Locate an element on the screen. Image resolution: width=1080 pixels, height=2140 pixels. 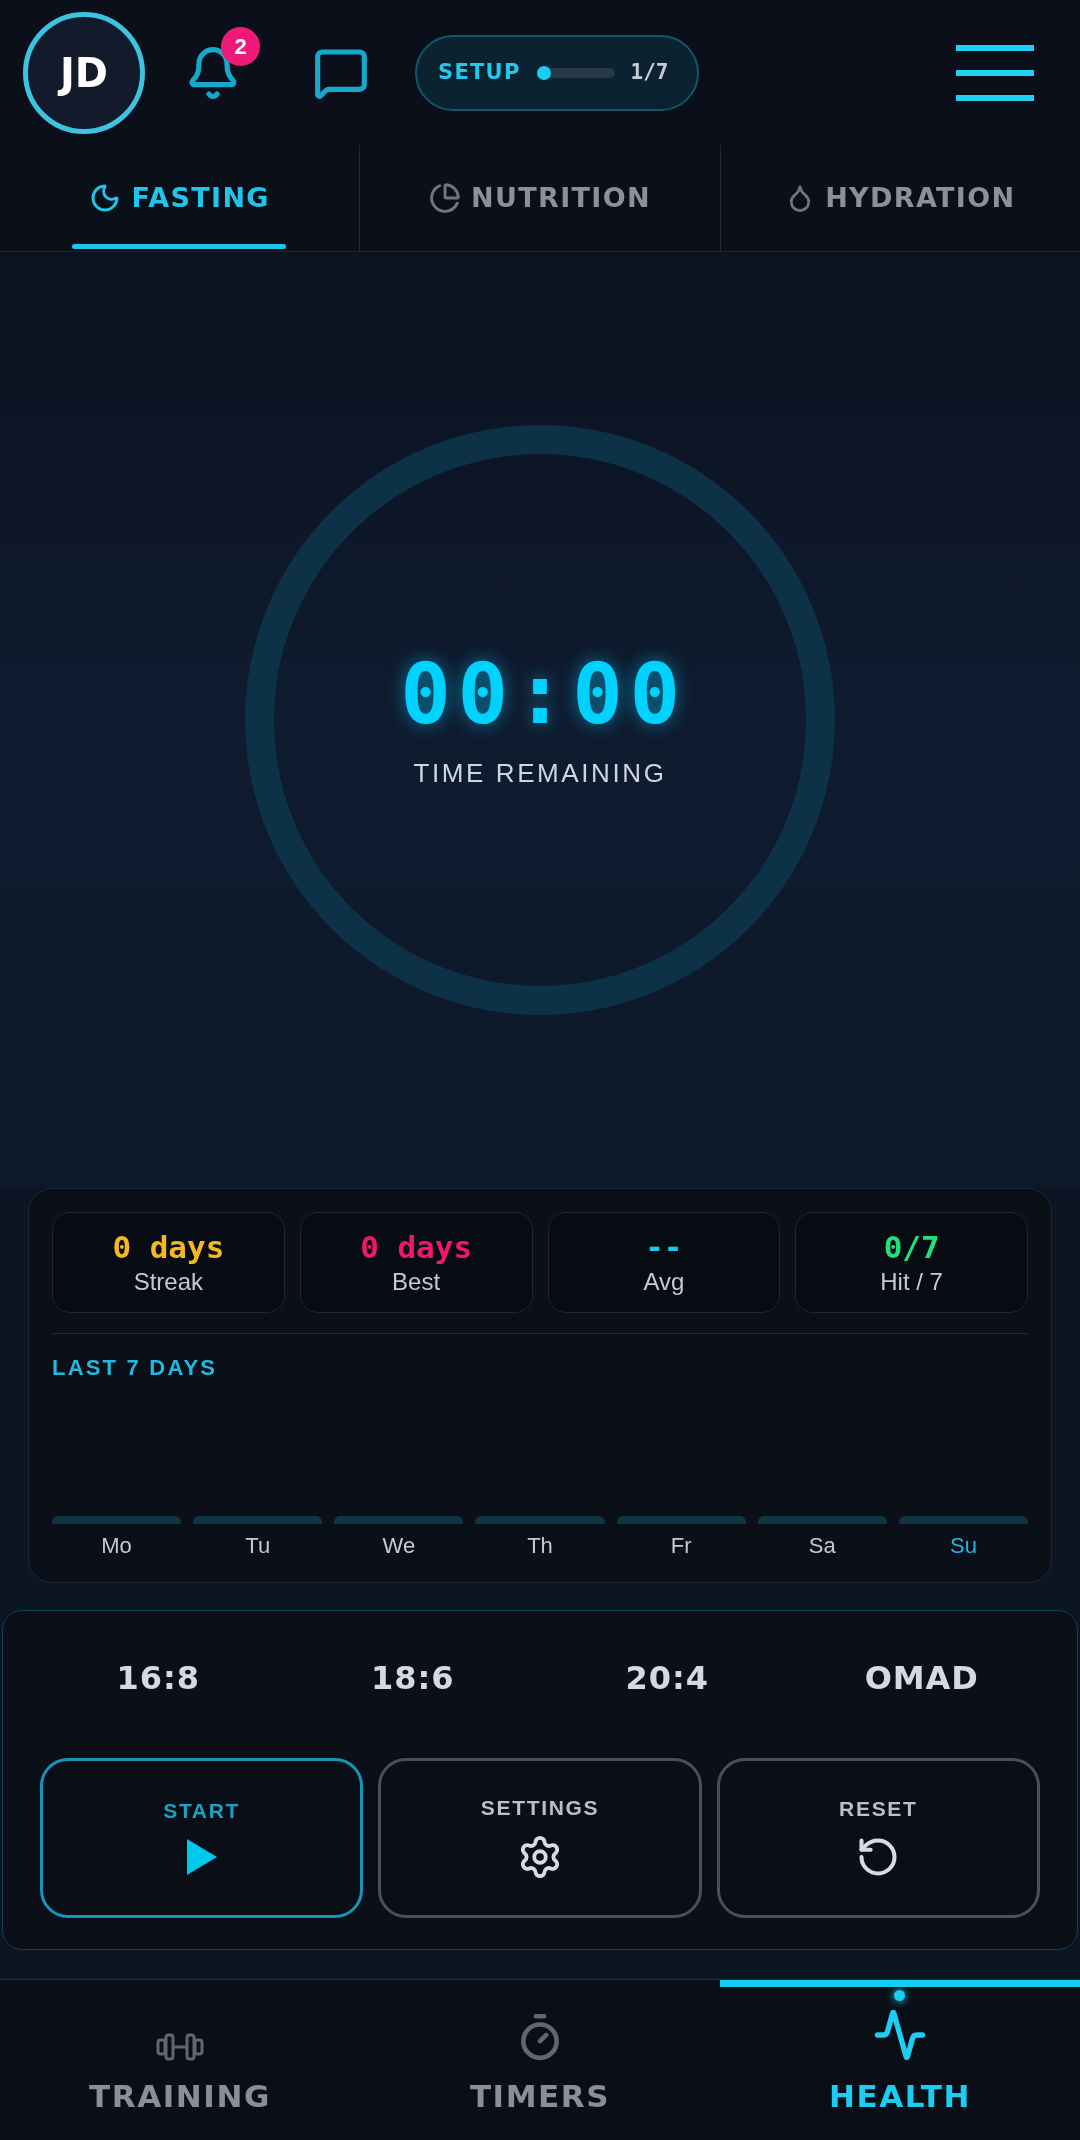
dumbbell-icon is located at coordinates (180, 2047).